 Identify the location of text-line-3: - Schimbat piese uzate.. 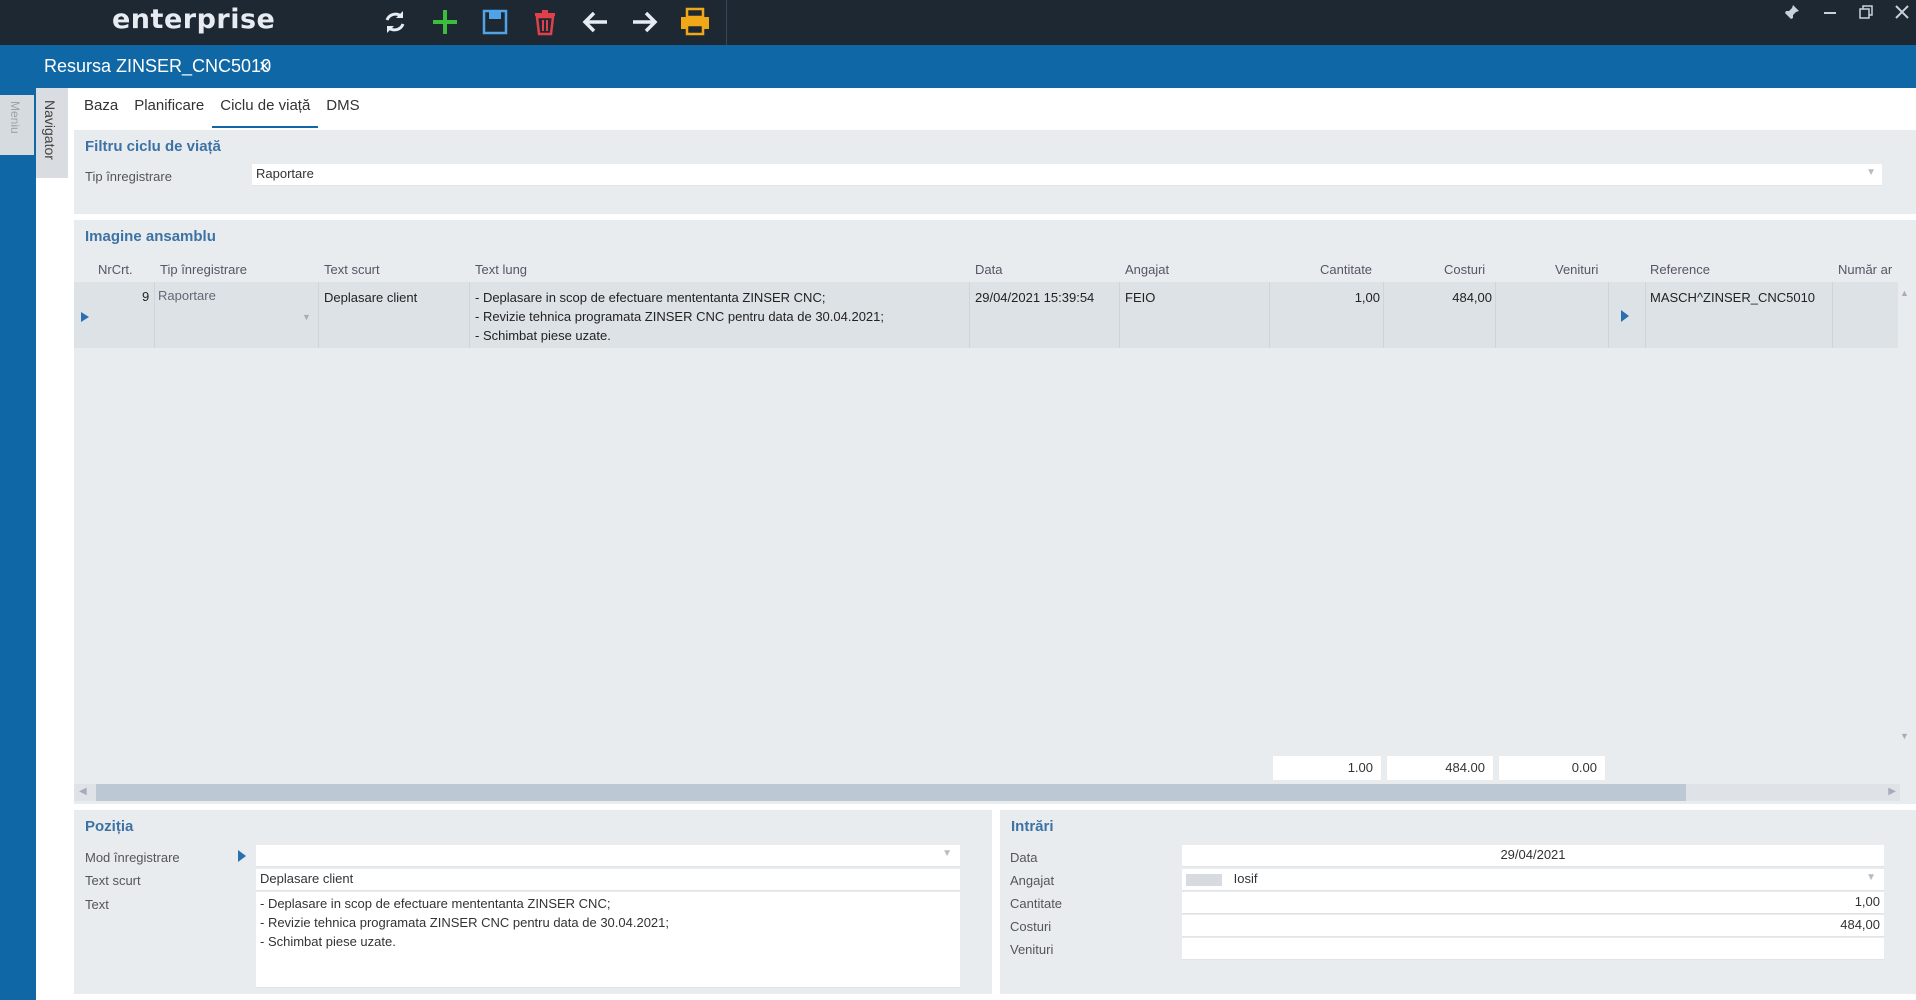
(328, 941).